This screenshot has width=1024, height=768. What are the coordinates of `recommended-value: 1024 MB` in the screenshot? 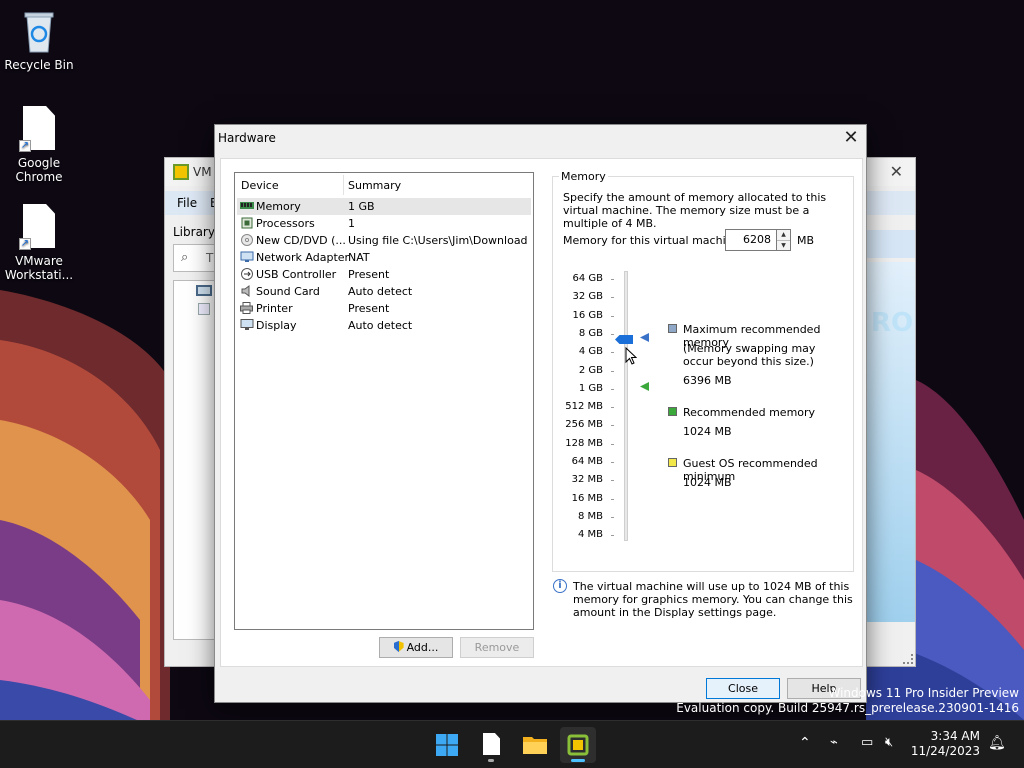 It's located at (707, 431).